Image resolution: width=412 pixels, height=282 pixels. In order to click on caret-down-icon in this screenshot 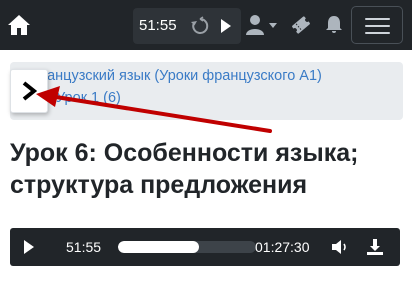, I will do `click(273, 25)`.